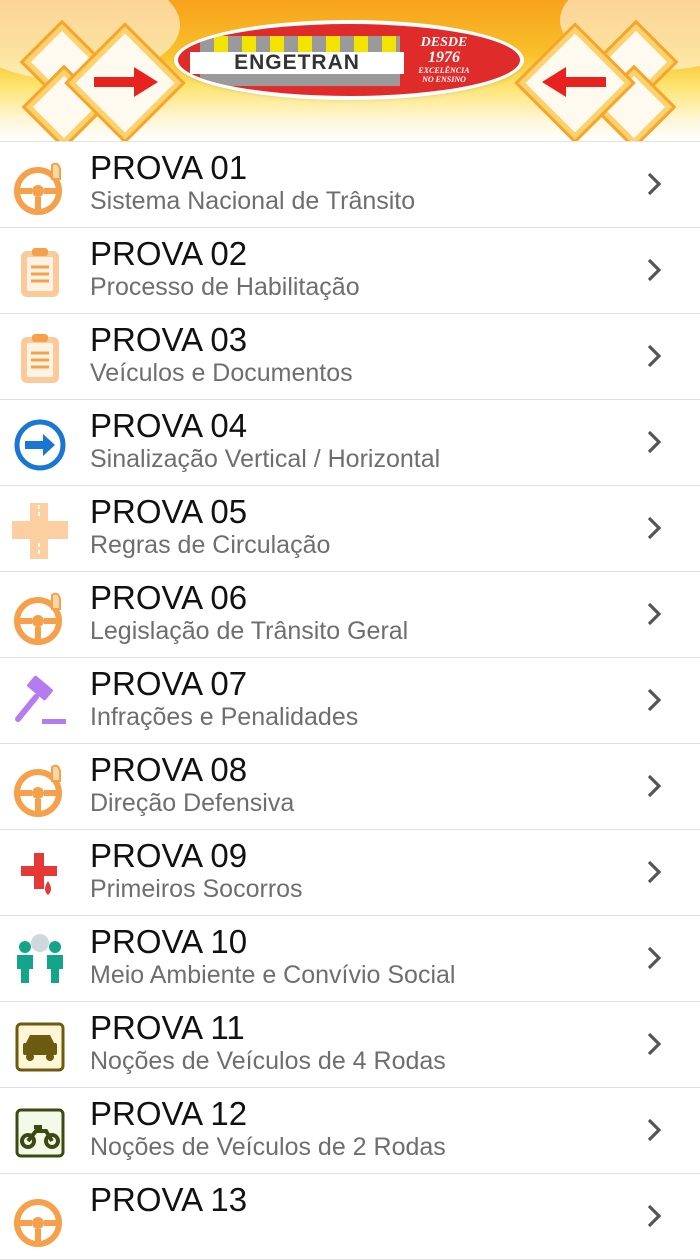 The height and width of the screenshot is (1260, 700). What do you see at coordinates (169, 597) in the screenshot?
I see `item-title: PROVA 06` at bounding box center [169, 597].